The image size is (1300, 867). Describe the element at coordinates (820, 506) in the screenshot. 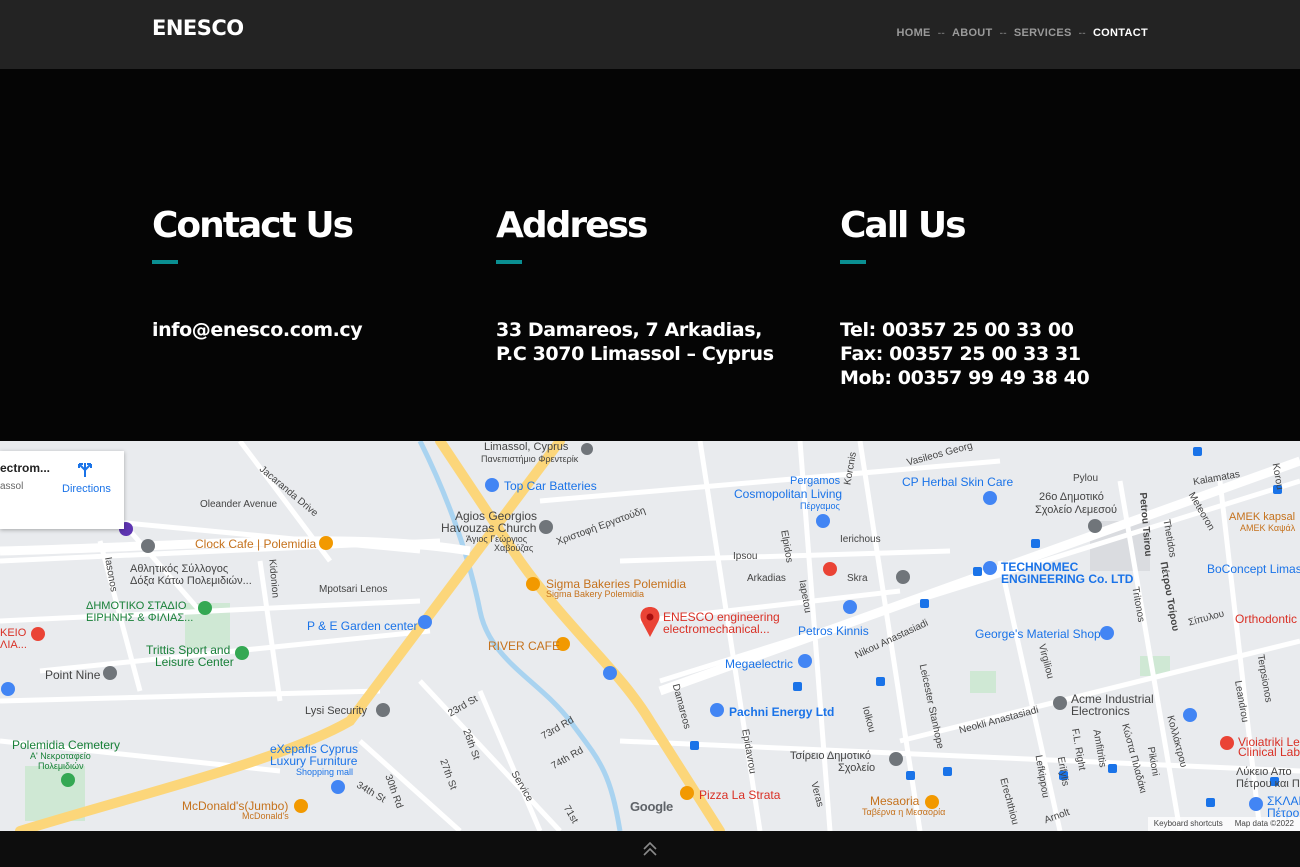

I see `map-label: Πέργαμος` at that location.